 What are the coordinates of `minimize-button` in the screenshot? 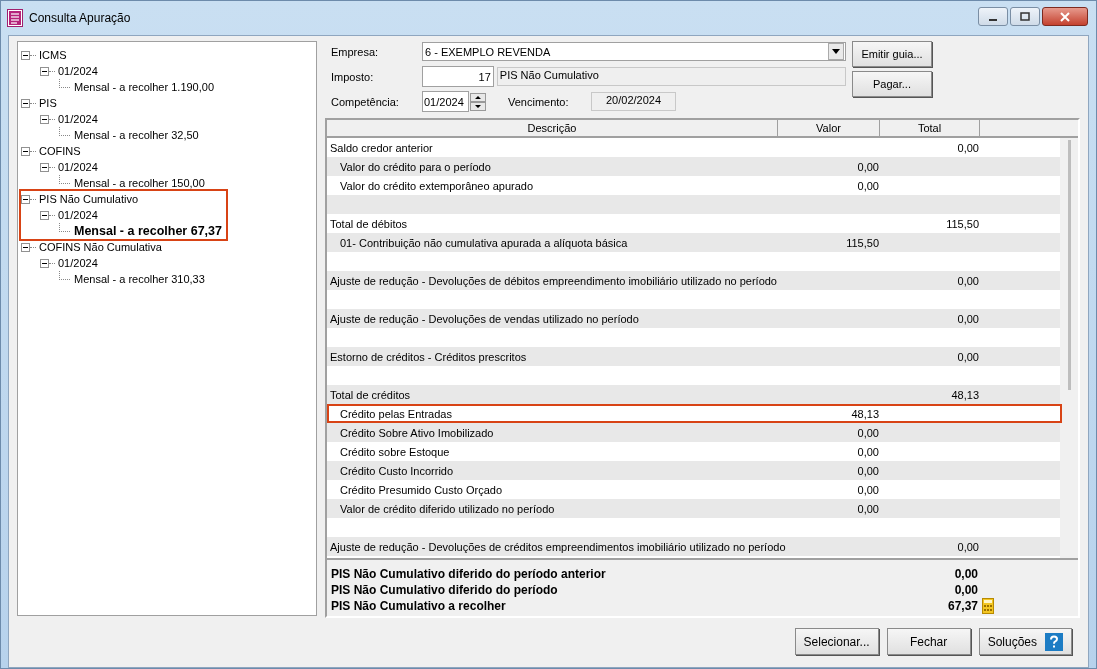 It's located at (993, 16).